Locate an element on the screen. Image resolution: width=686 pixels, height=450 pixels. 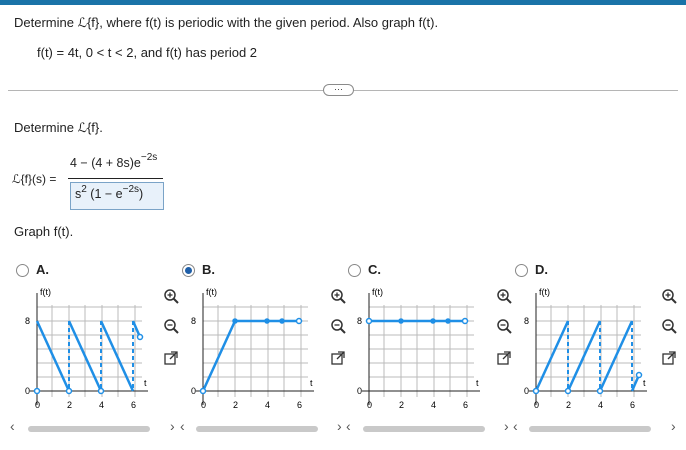
top-accent-bar is located at coordinates (343, 2).